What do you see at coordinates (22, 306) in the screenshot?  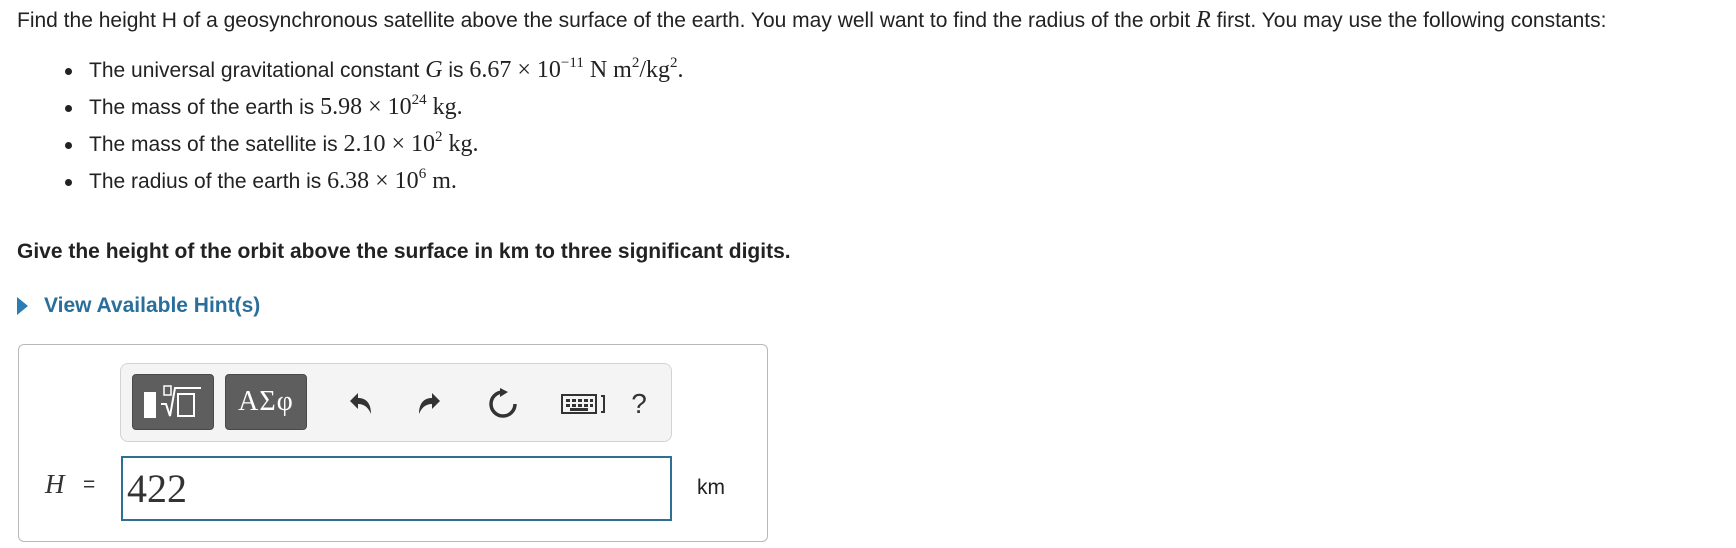 I see `expand-triangle-icon` at bounding box center [22, 306].